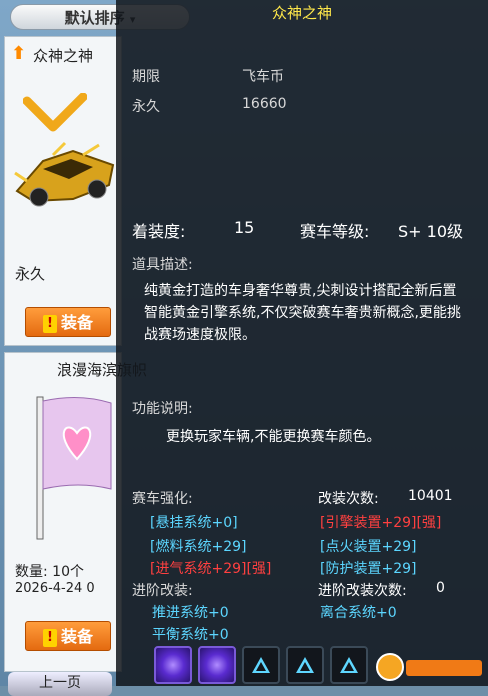 This screenshot has height=696, width=488. I want to click on item-date: 2026-4-24 0, so click(55, 588).